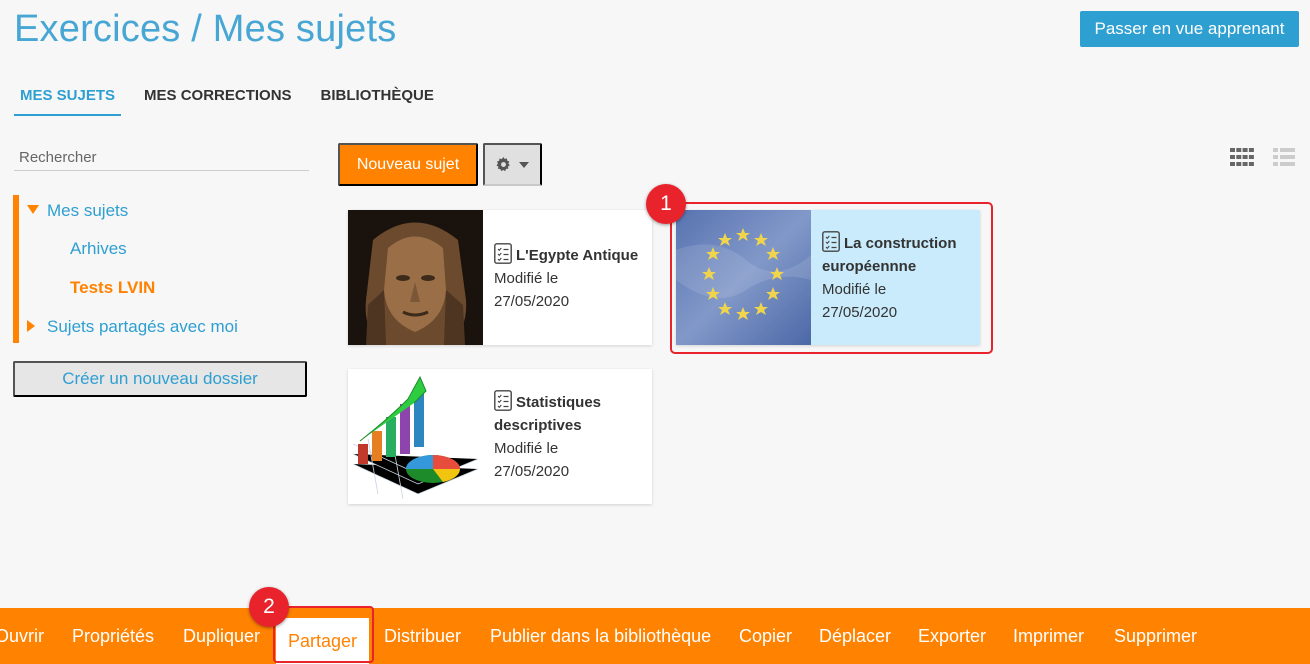 The width and height of the screenshot is (1310, 664). What do you see at coordinates (218, 98) in the screenshot?
I see `tab-mes-corrections: MES CORRECTIONS` at bounding box center [218, 98].